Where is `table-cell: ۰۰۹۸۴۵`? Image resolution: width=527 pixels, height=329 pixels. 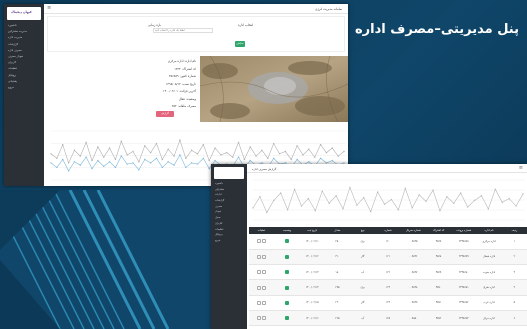
table-cell: ۰۰۹۸۴۵ is located at coordinates (413, 242).